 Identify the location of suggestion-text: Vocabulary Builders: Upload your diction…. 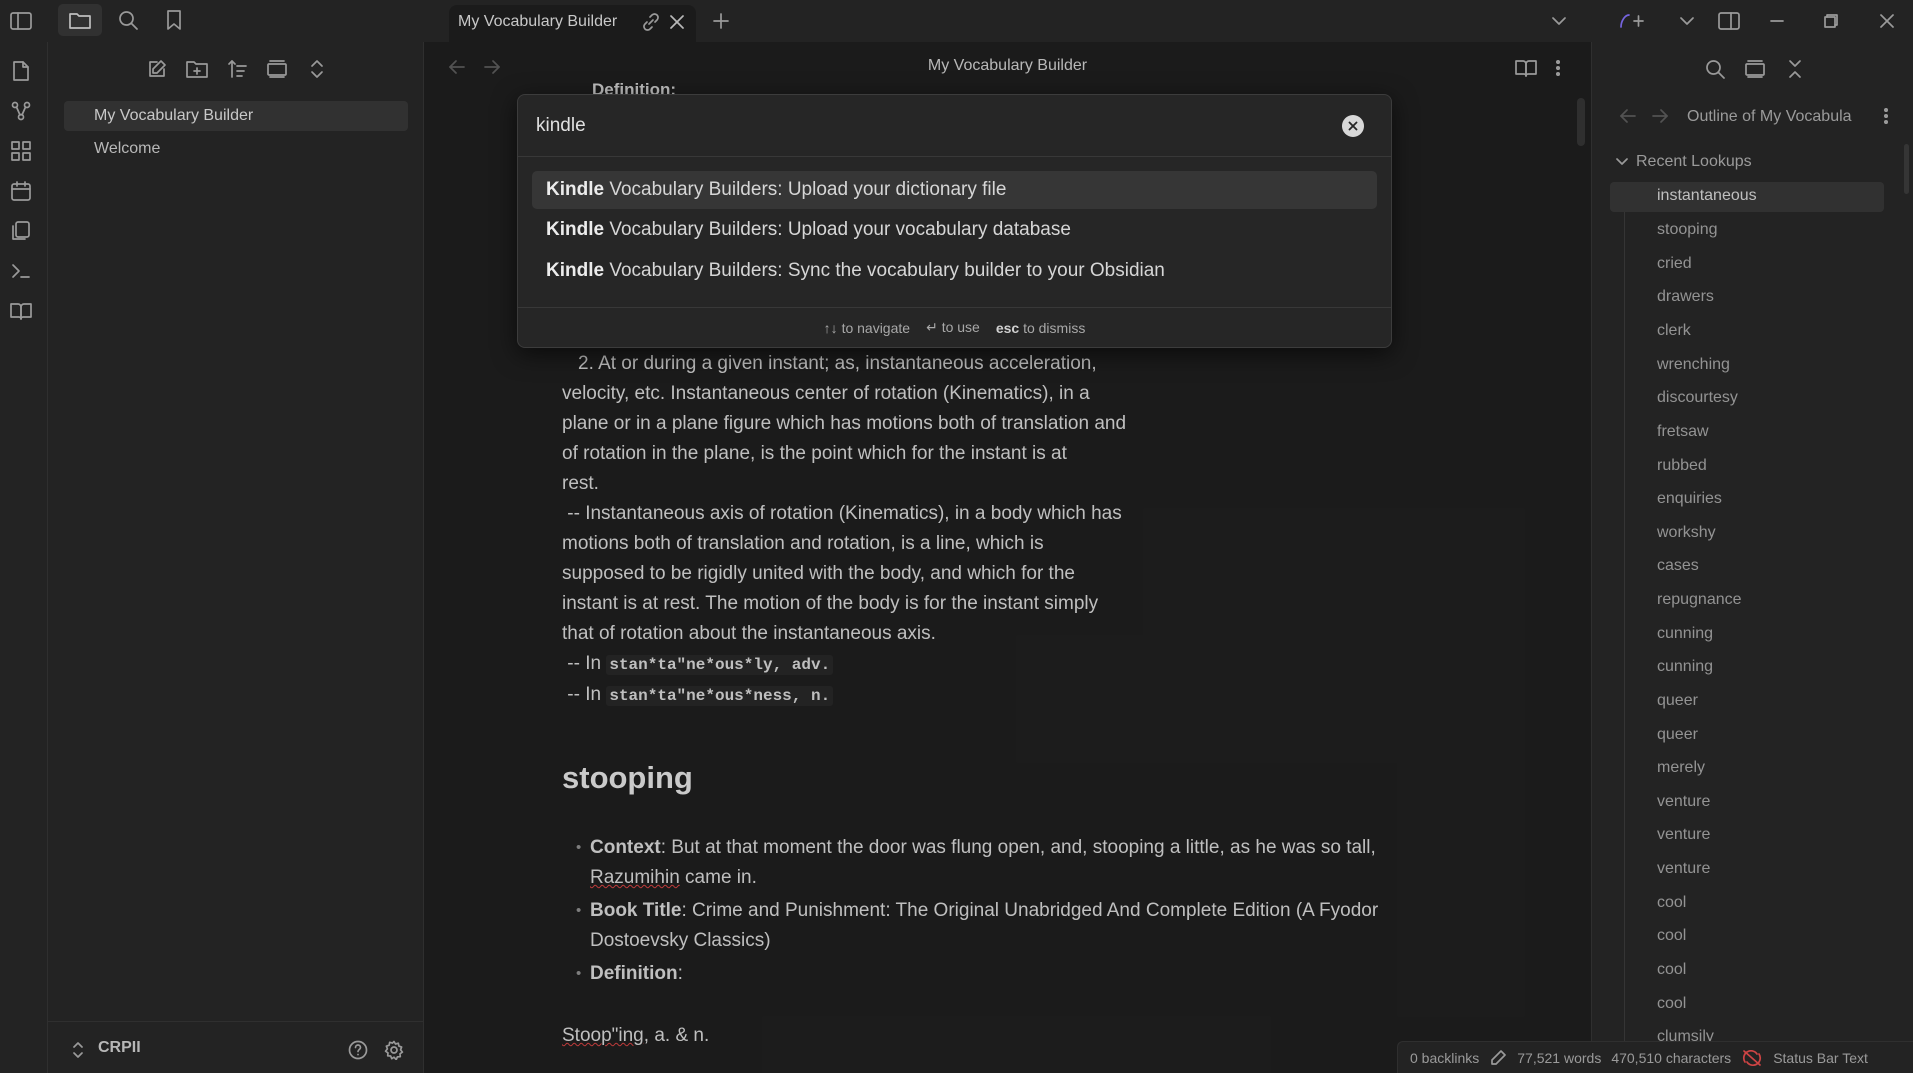
(805, 189).